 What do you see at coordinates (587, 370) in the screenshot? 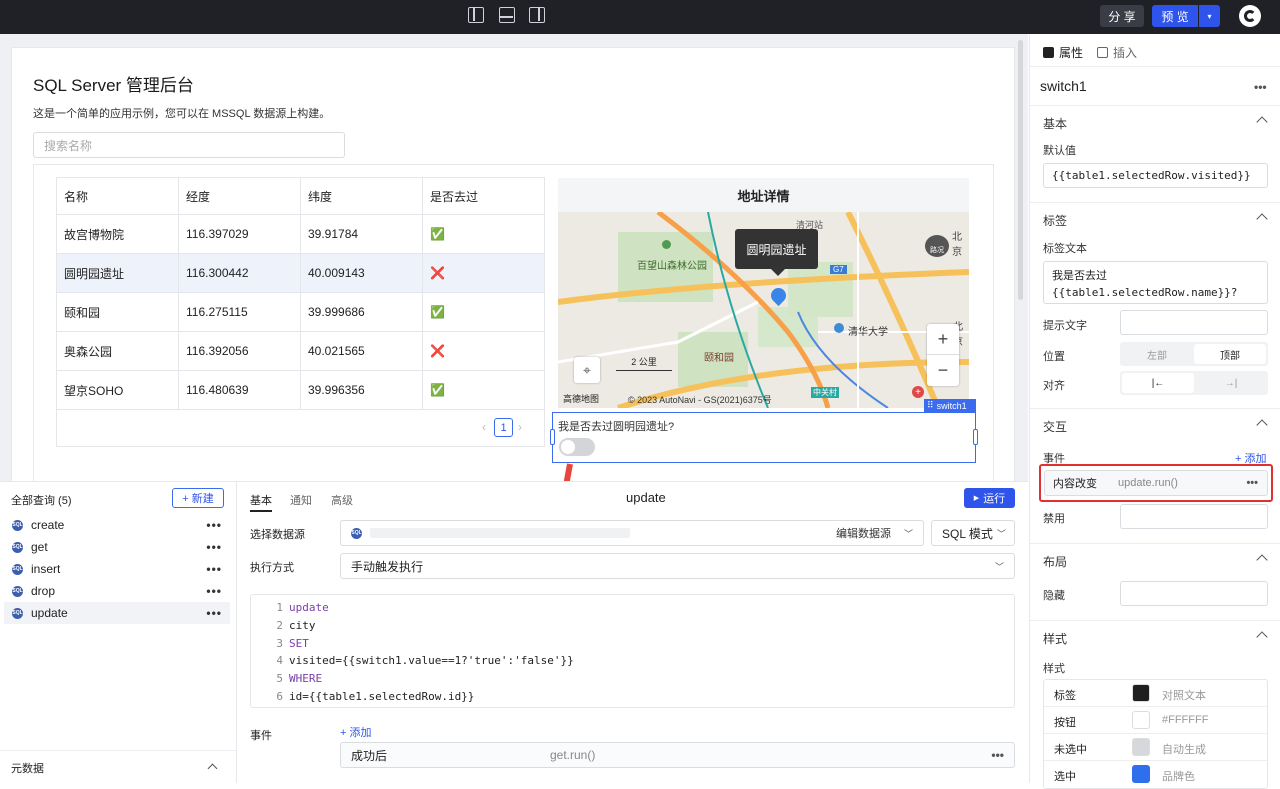
I see `locate-icon: ⌖` at bounding box center [587, 370].